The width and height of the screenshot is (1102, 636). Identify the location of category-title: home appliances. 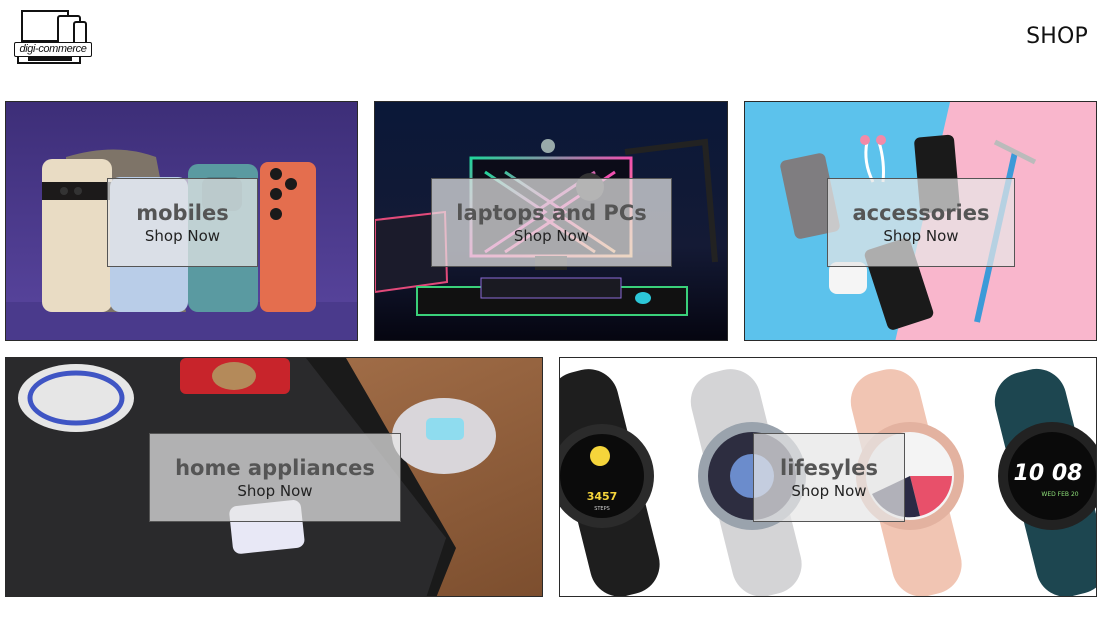
(275, 468).